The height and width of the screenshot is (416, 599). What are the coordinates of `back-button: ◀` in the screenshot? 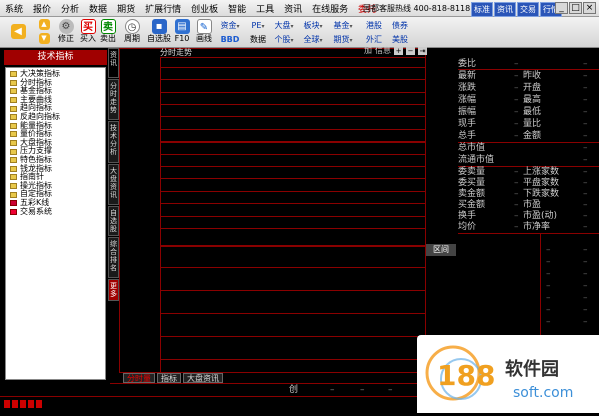 It's located at (18, 32).